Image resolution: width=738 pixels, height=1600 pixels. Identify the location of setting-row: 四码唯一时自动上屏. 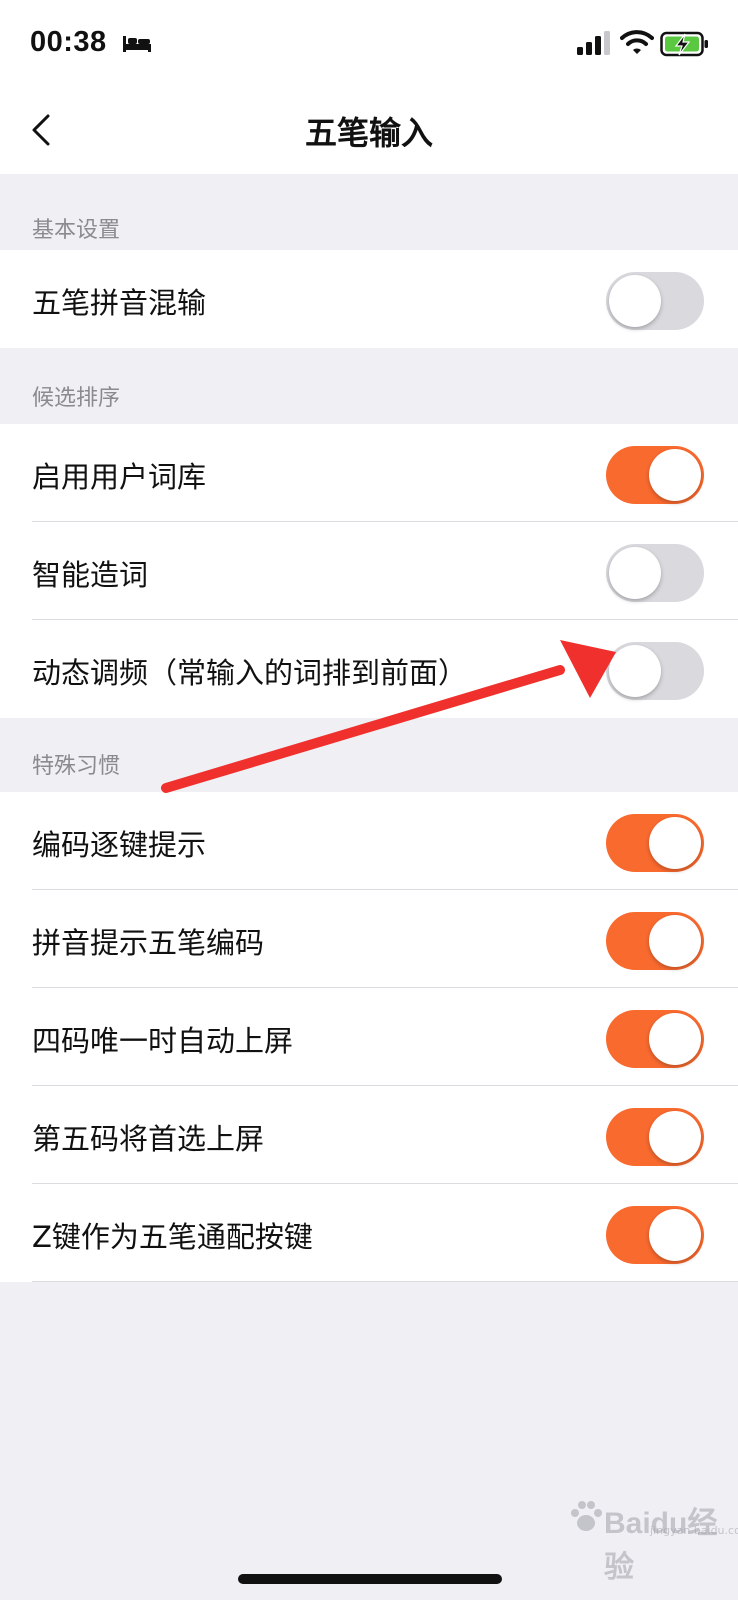
(369, 1037).